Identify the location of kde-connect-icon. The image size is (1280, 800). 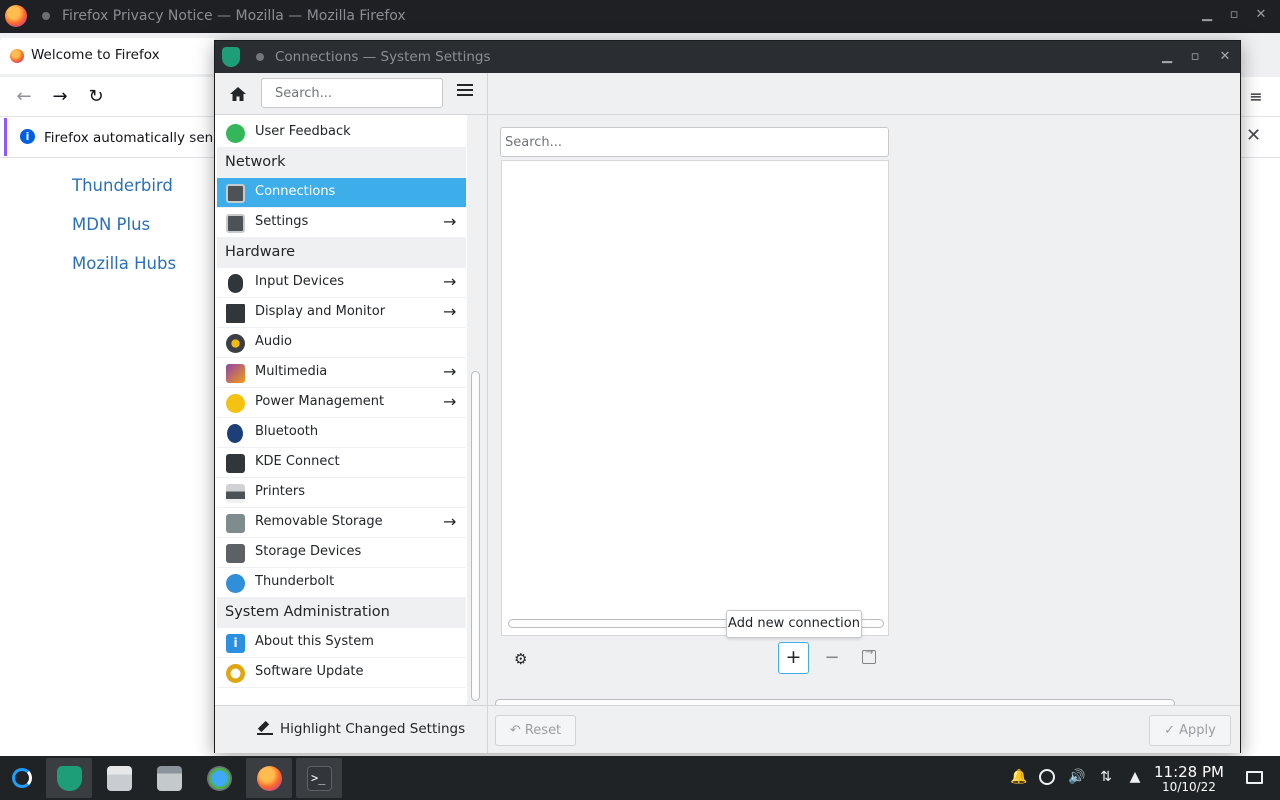
(235, 463).